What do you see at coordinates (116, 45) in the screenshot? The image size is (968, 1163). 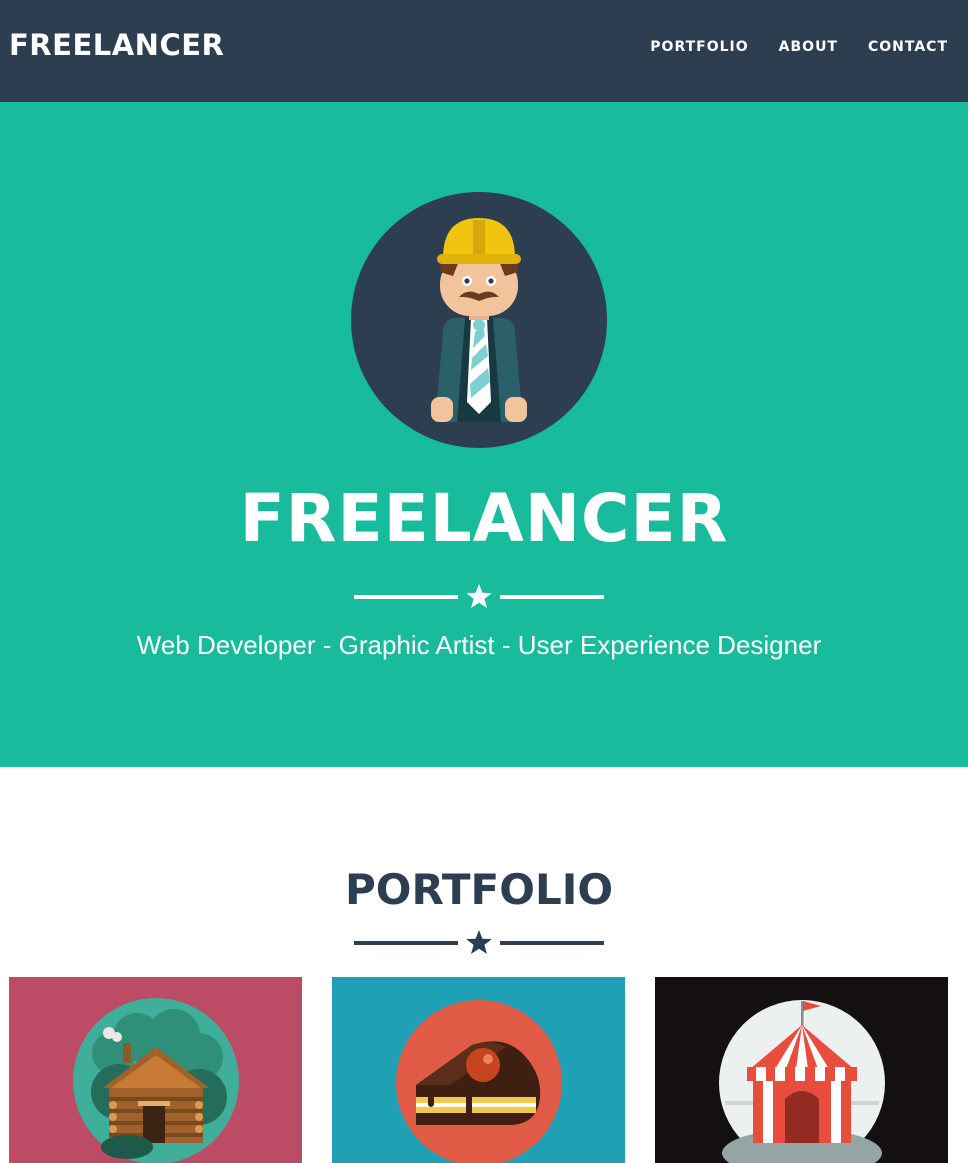 I see `brand-logo-link: FREELANCER` at bounding box center [116, 45].